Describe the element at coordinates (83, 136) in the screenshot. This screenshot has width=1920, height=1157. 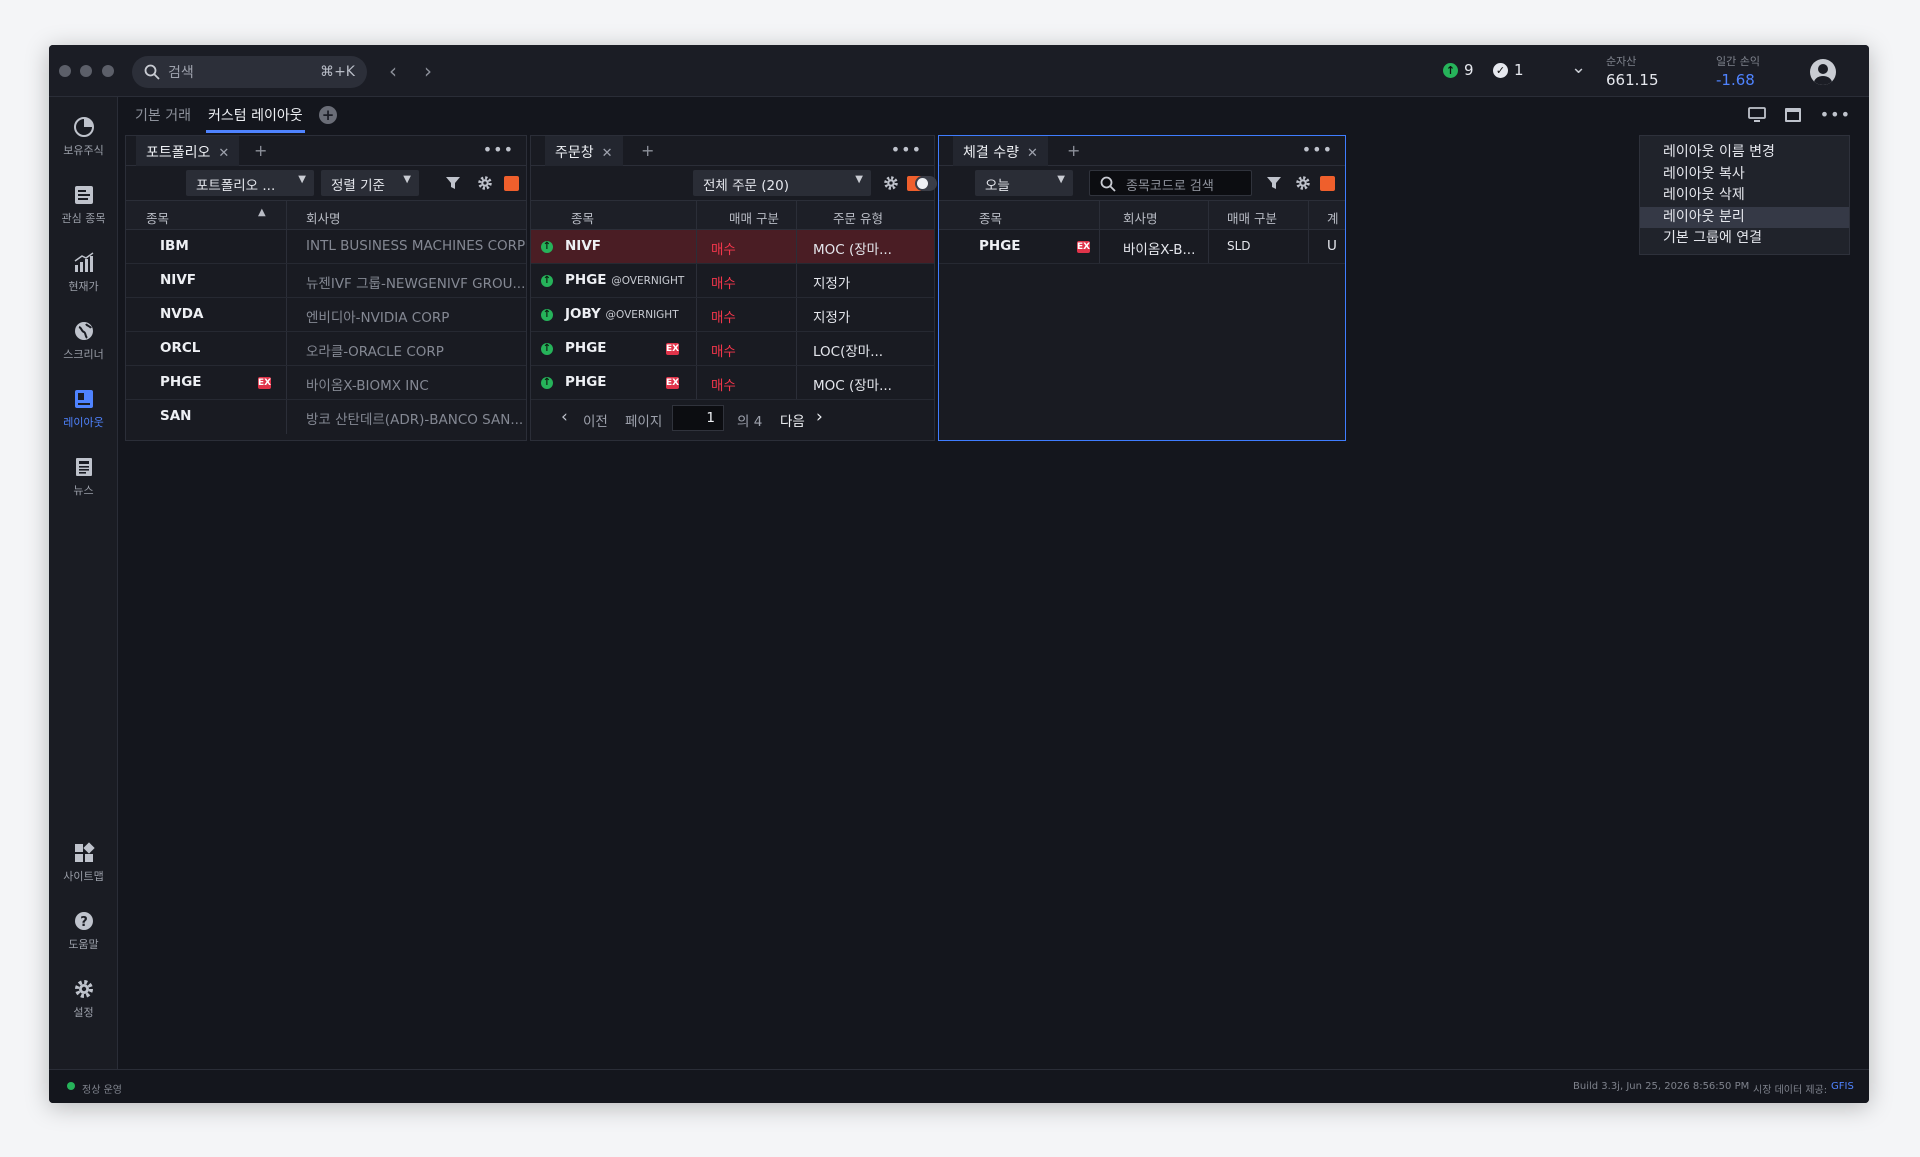
I see `sidebar-item-holdings: 보유주식` at that location.